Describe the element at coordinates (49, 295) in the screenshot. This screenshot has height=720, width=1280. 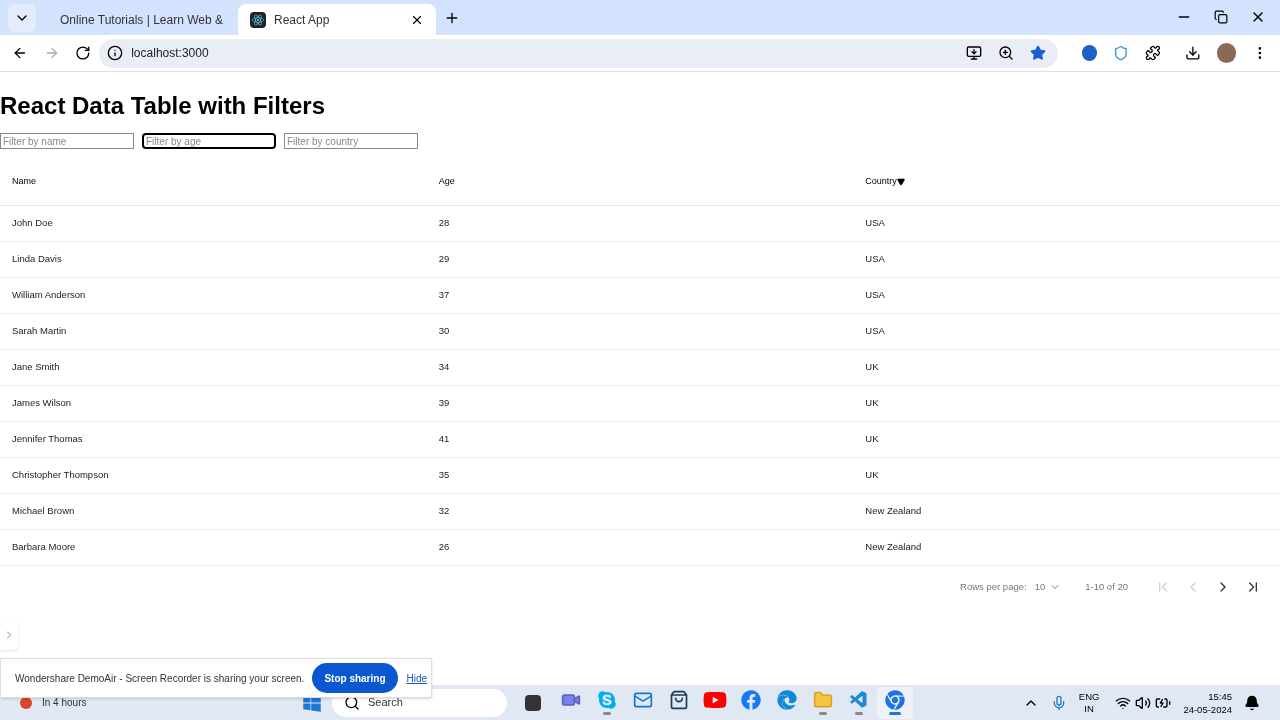
I see `table-cell-text: William Anderson` at that location.